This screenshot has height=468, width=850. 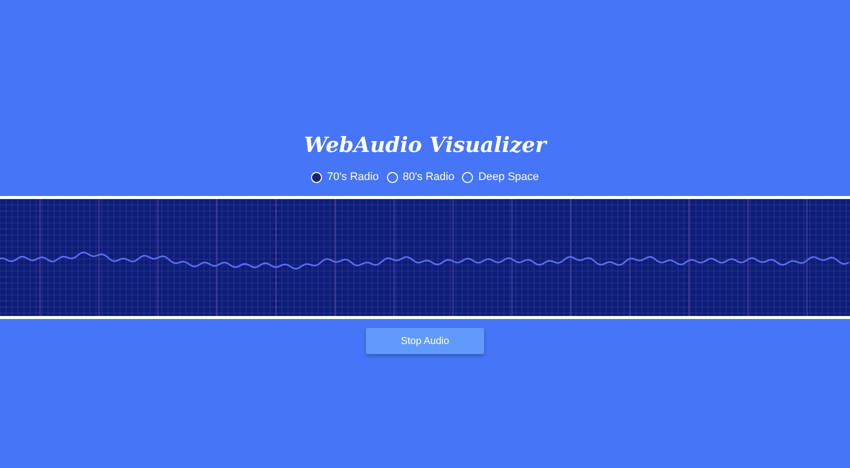 I want to click on radio-label: Deep Space, so click(x=508, y=177).